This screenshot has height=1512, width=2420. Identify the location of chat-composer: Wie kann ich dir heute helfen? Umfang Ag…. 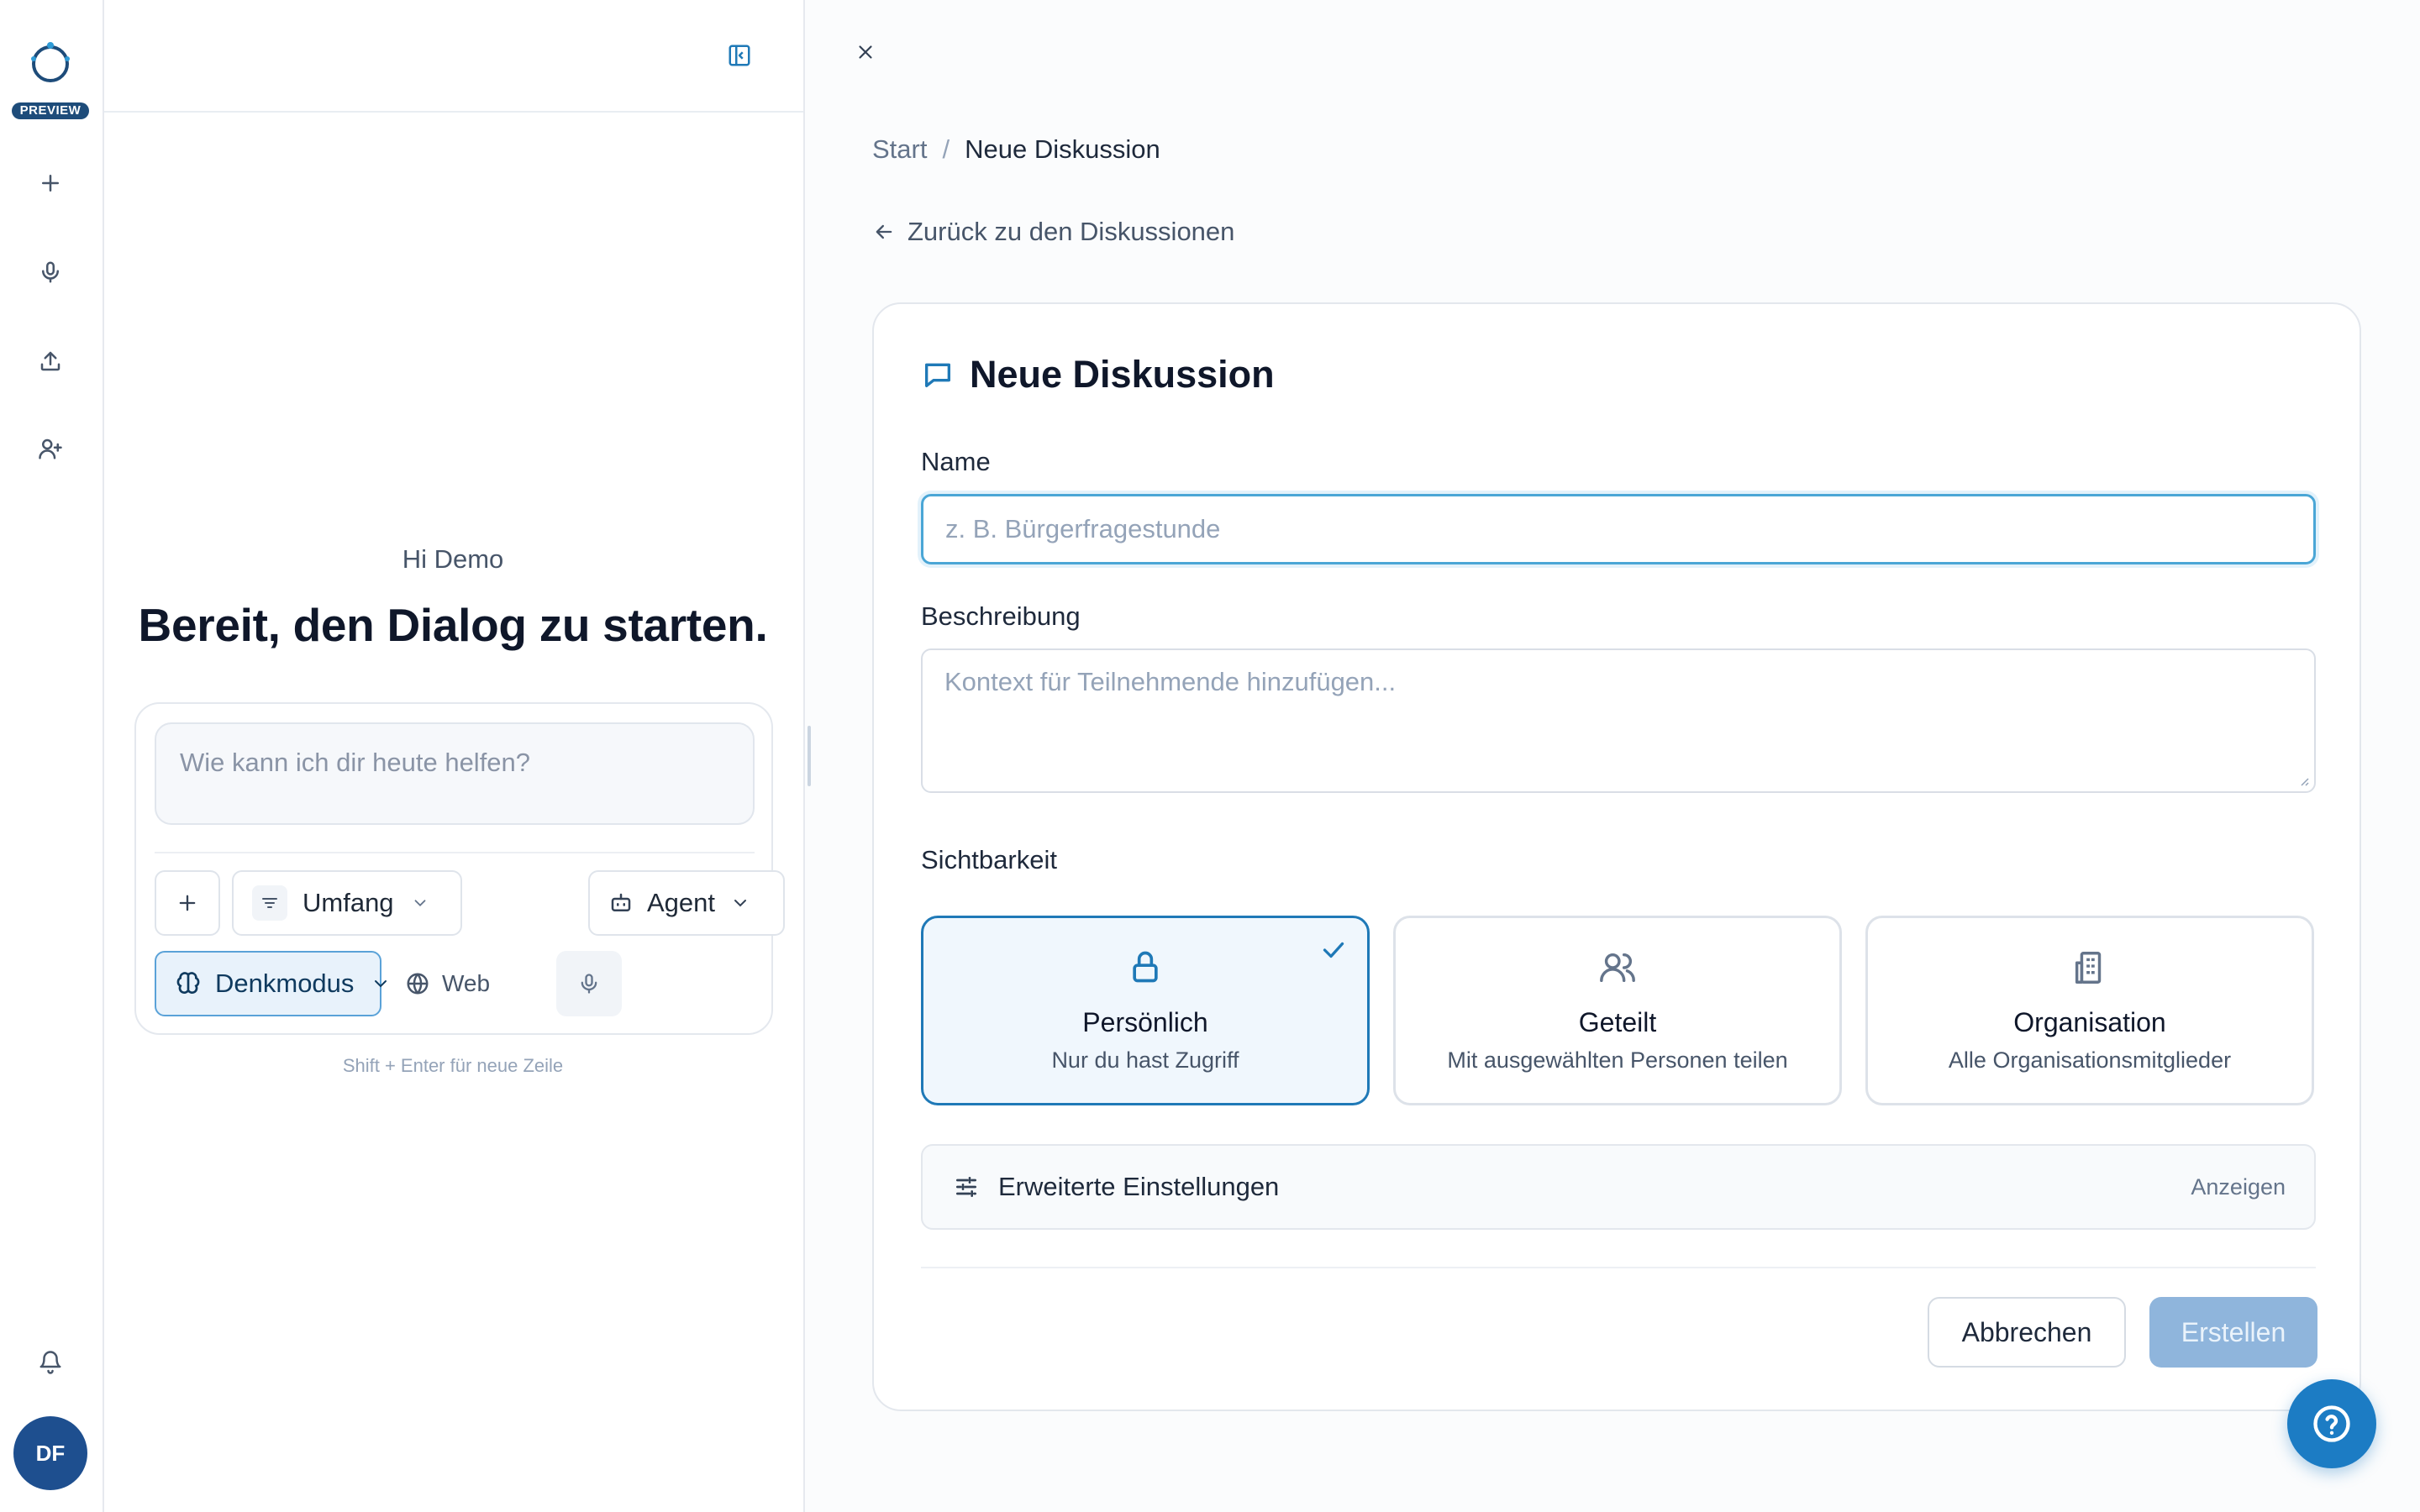
(460, 868).